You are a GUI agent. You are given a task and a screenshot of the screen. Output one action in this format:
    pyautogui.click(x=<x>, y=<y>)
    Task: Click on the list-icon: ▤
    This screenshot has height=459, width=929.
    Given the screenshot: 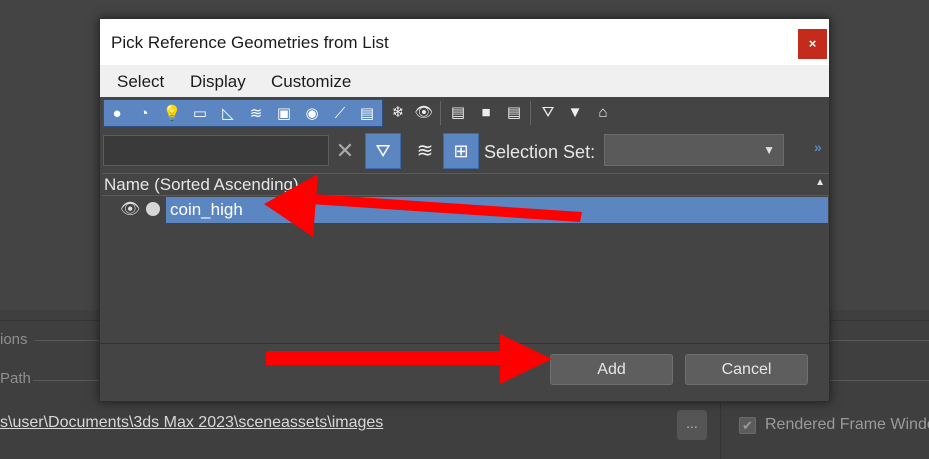 What is the action you would take?
    pyautogui.click(x=458, y=113)
    